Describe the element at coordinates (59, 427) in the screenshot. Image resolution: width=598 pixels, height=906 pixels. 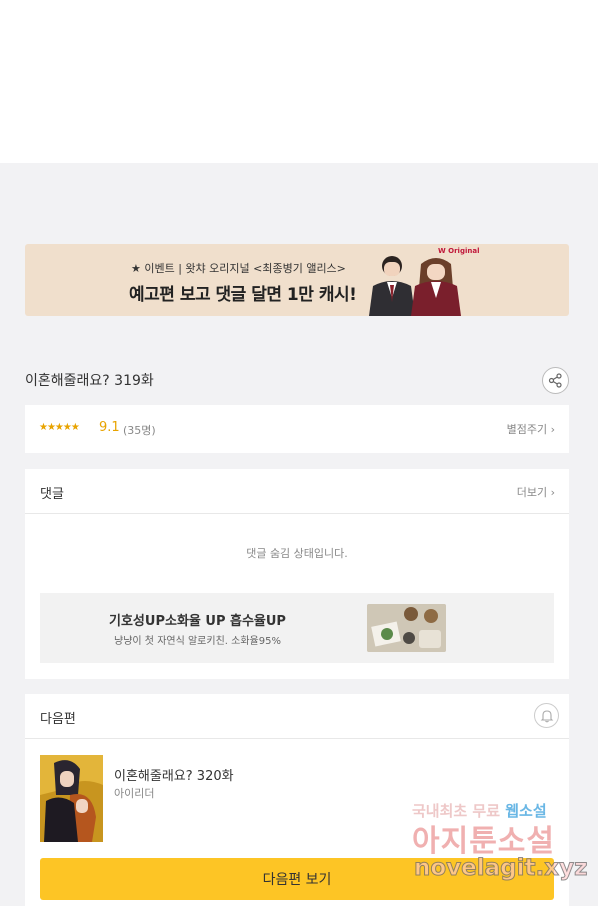
I see `star-rating: ★★★★★` at that location.